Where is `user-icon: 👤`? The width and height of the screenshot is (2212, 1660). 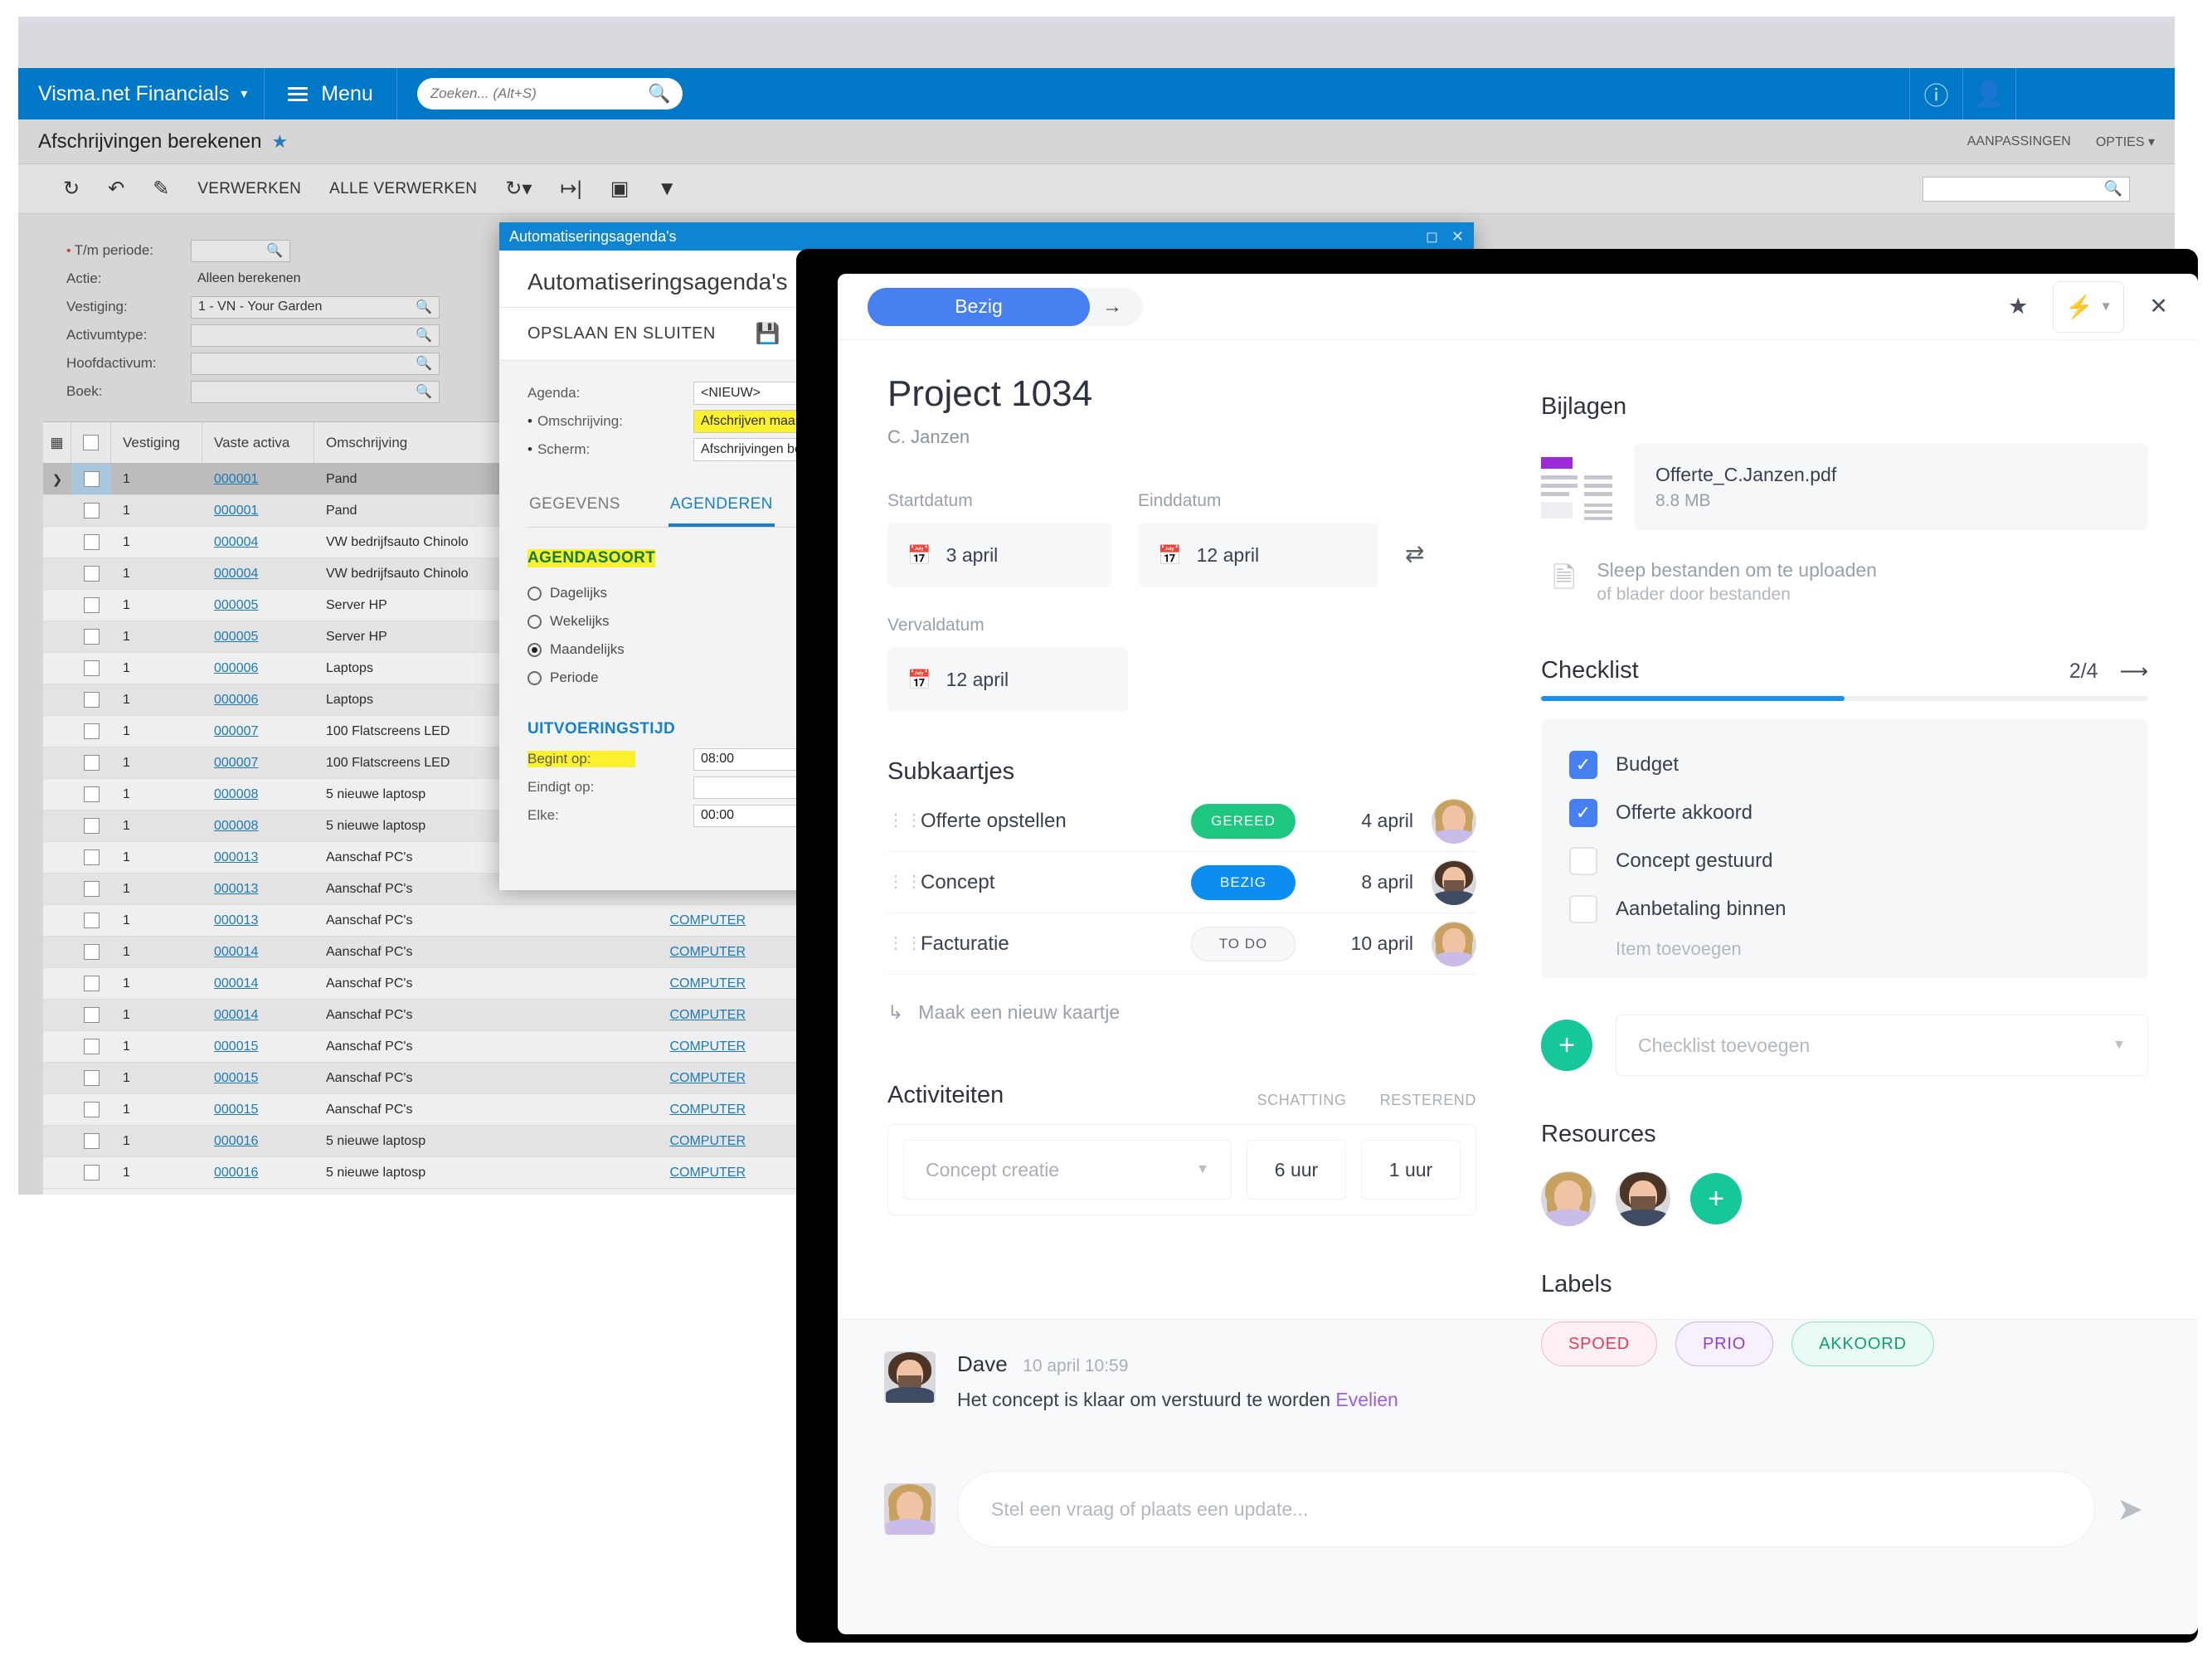 user-icon: 👤 is located at coordinates (1989, 93).